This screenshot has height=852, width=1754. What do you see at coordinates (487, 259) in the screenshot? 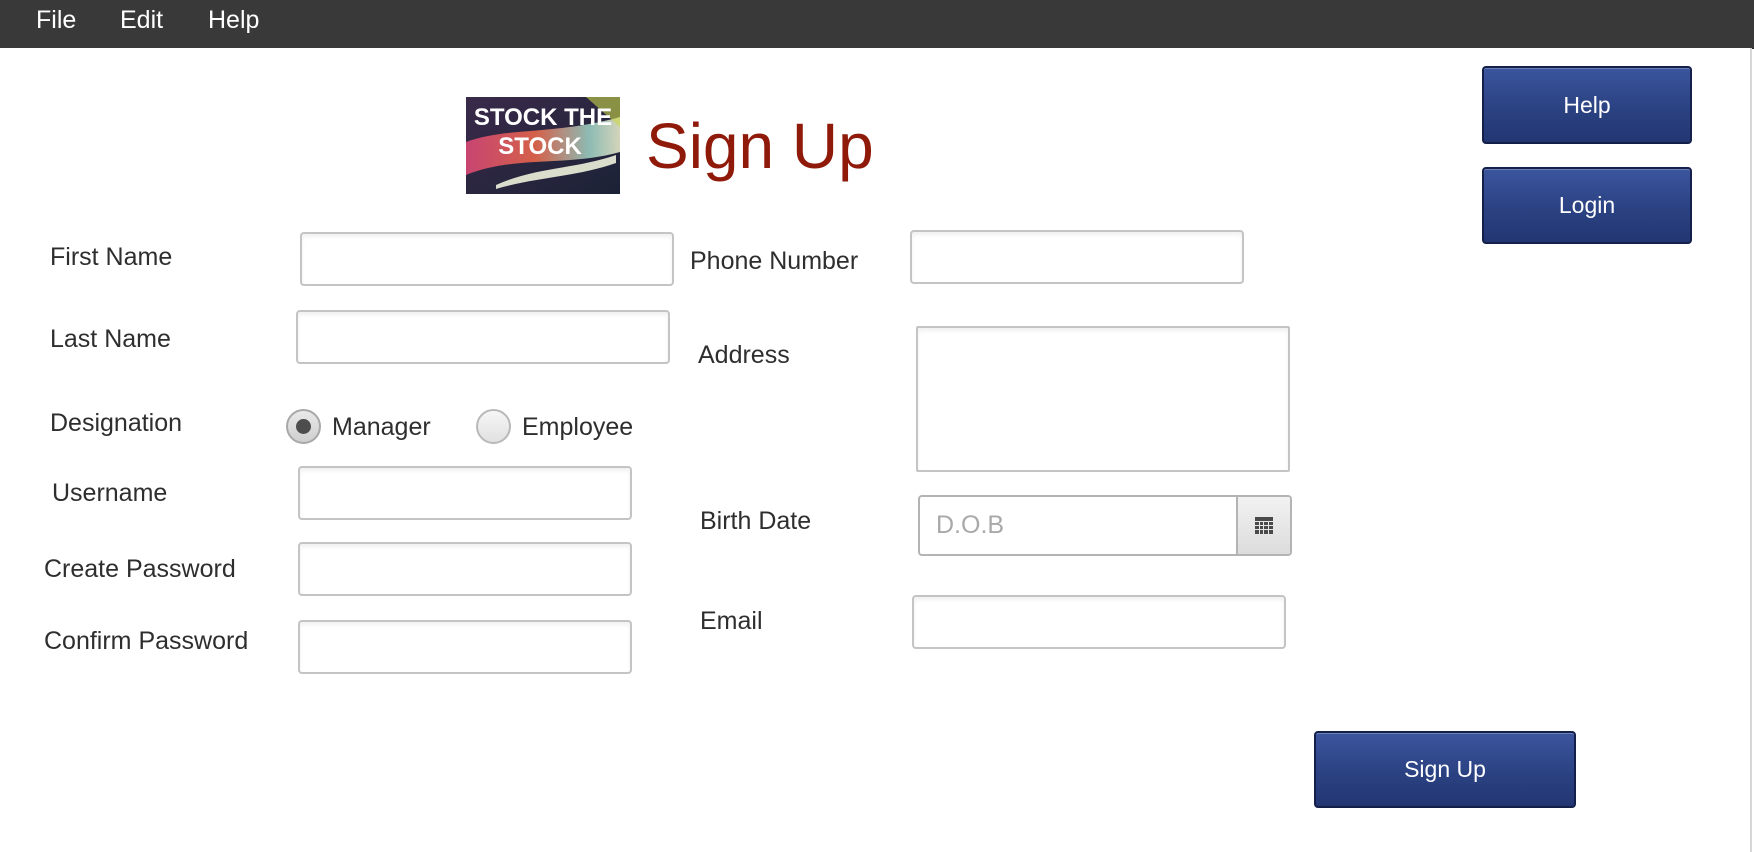
I see `first-name-input` at bounding box center [487, 259].